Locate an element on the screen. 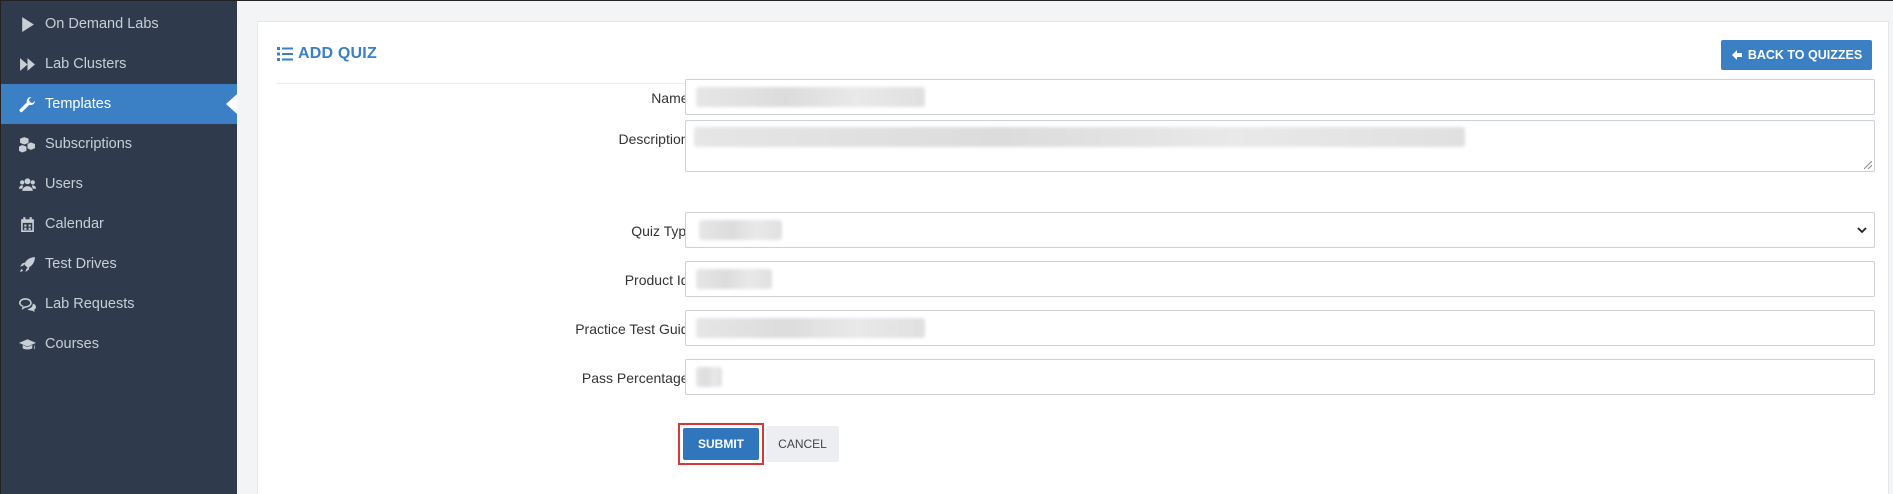 The height and width of the screenshot is (494, 1893). sidebar-item-label: Lab Requests is located at coordinates (90, 304).